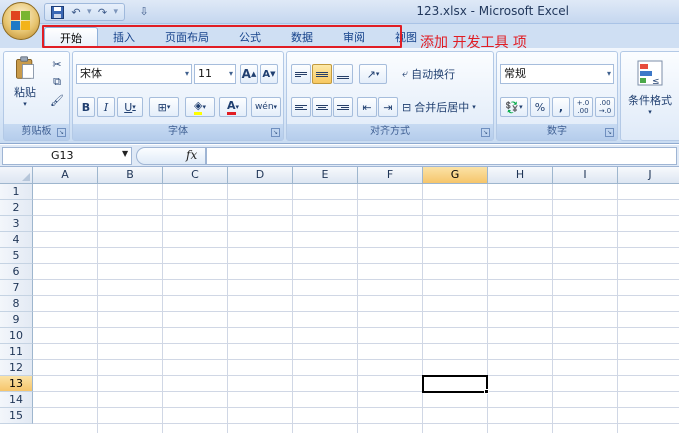  I want to click on underline-button: U ▾, so click(130, 107).